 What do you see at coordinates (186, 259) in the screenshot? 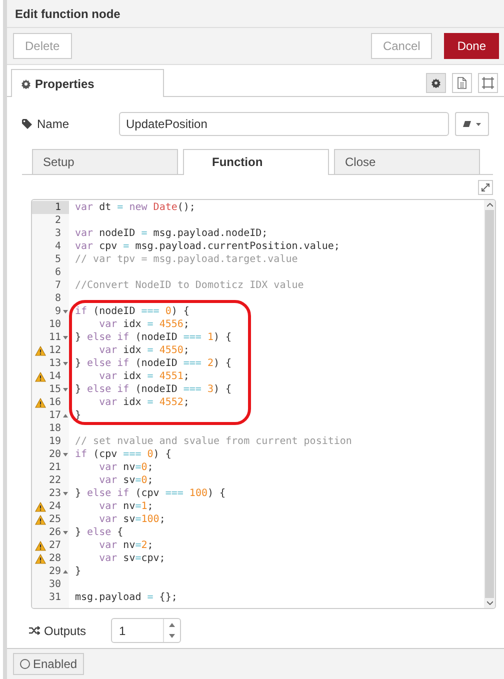
I see `code-line: // var tpv = msg.payload.target.value` at bounding box center [186, 259].